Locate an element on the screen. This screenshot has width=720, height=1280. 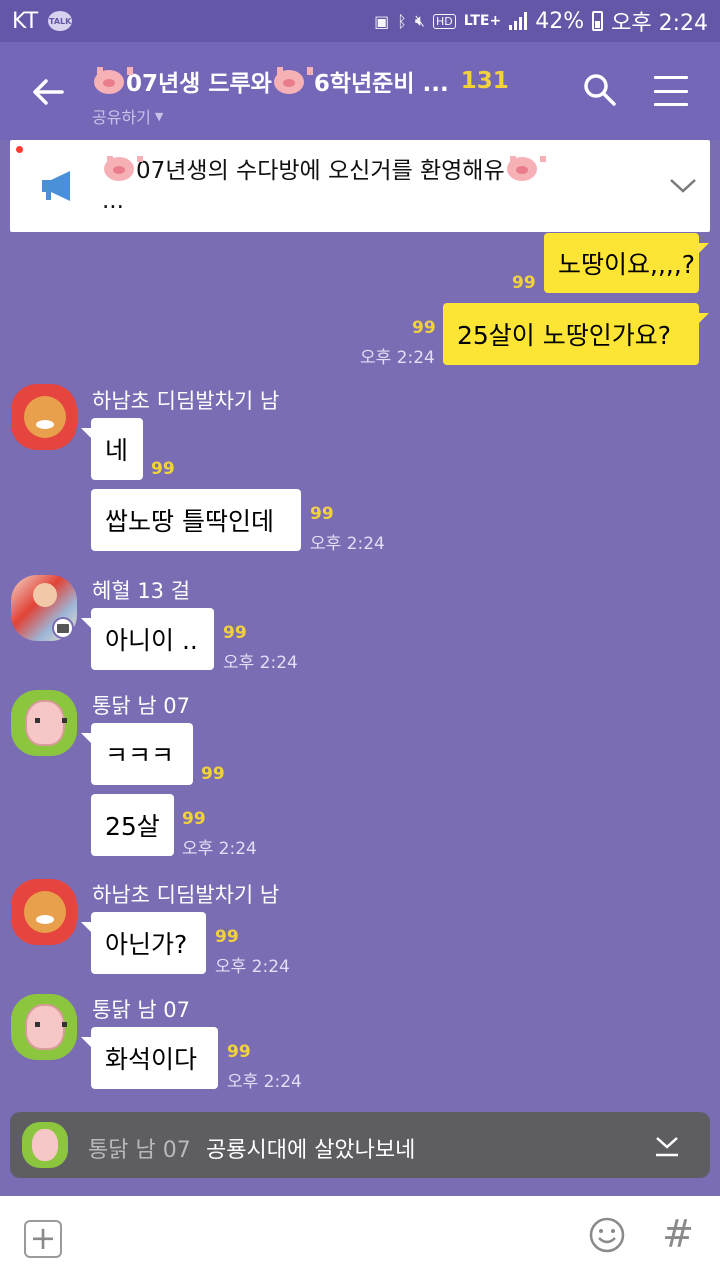
preview-avatar is located at coordinates (45, 1145).